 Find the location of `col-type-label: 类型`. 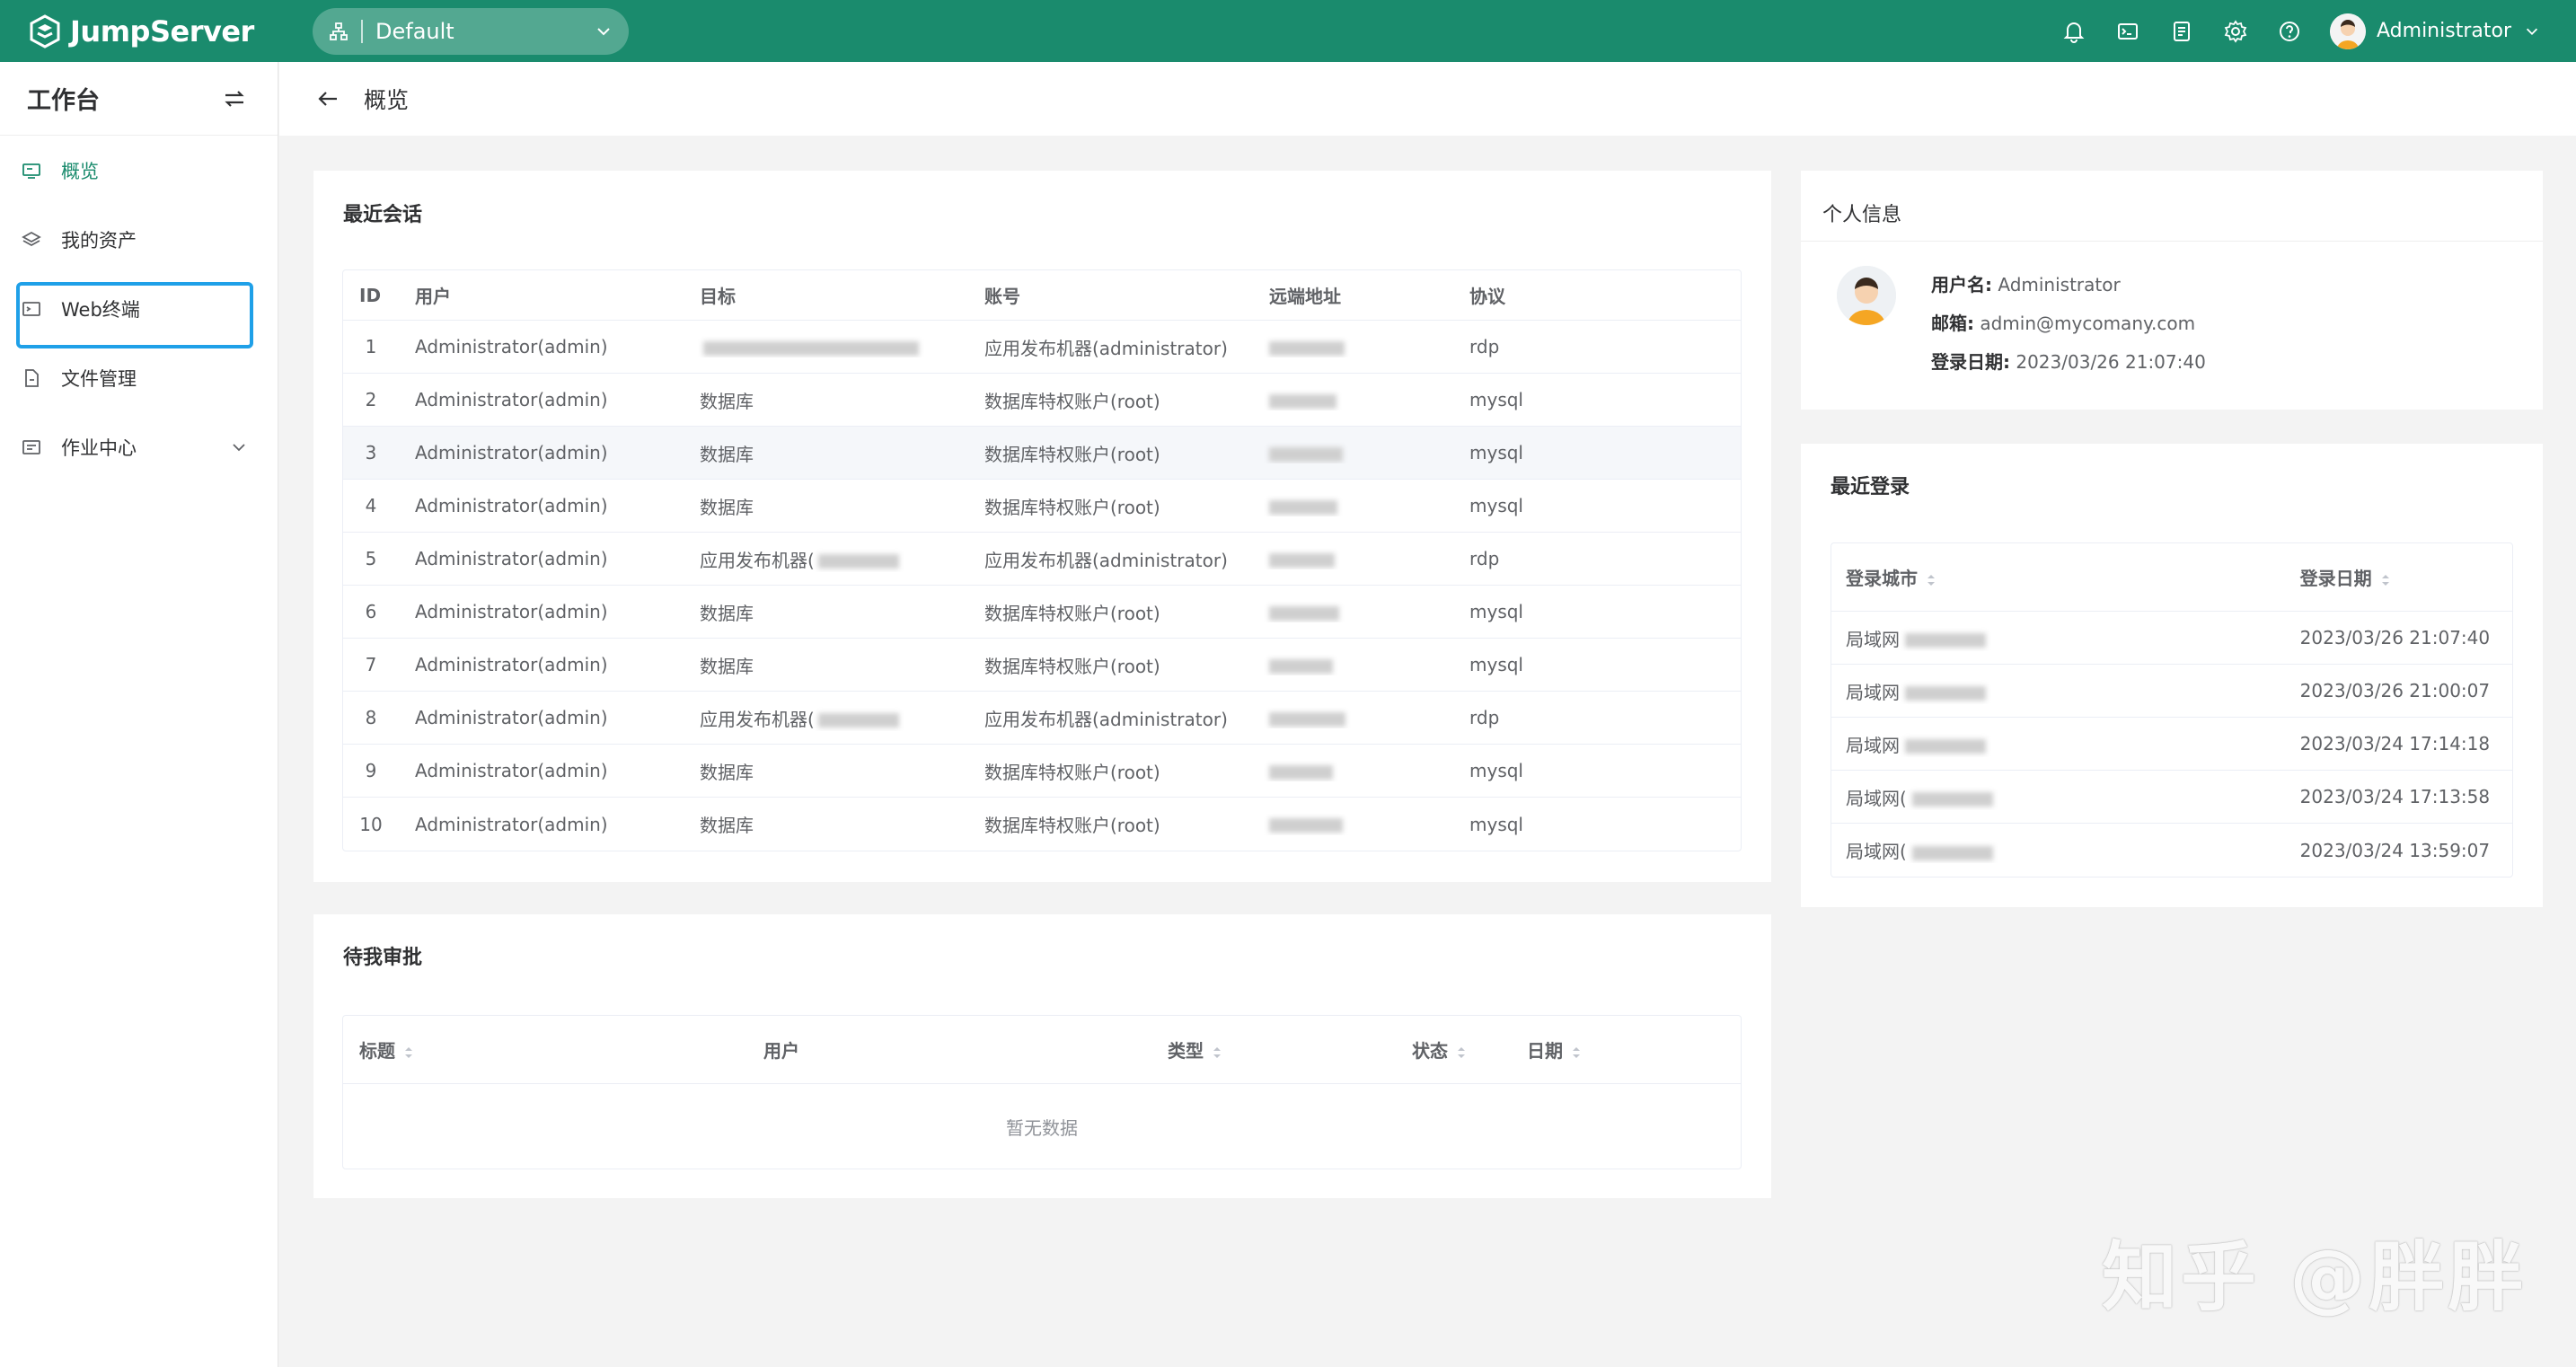

col-type-label: 类型 is located at coordinates (1186, 1051).